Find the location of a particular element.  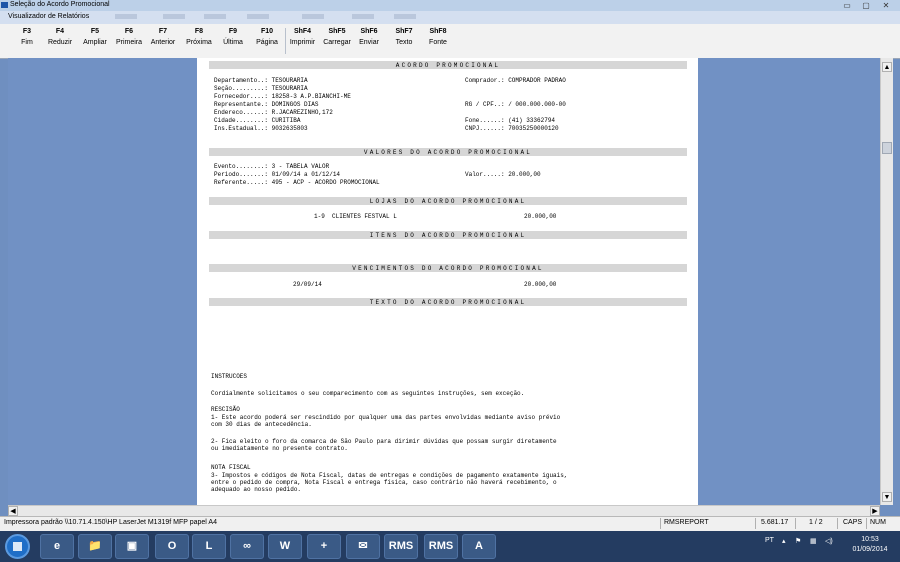

toolbar-button-enviar: ShF6 Enviar is located at coordinates (369, 41).